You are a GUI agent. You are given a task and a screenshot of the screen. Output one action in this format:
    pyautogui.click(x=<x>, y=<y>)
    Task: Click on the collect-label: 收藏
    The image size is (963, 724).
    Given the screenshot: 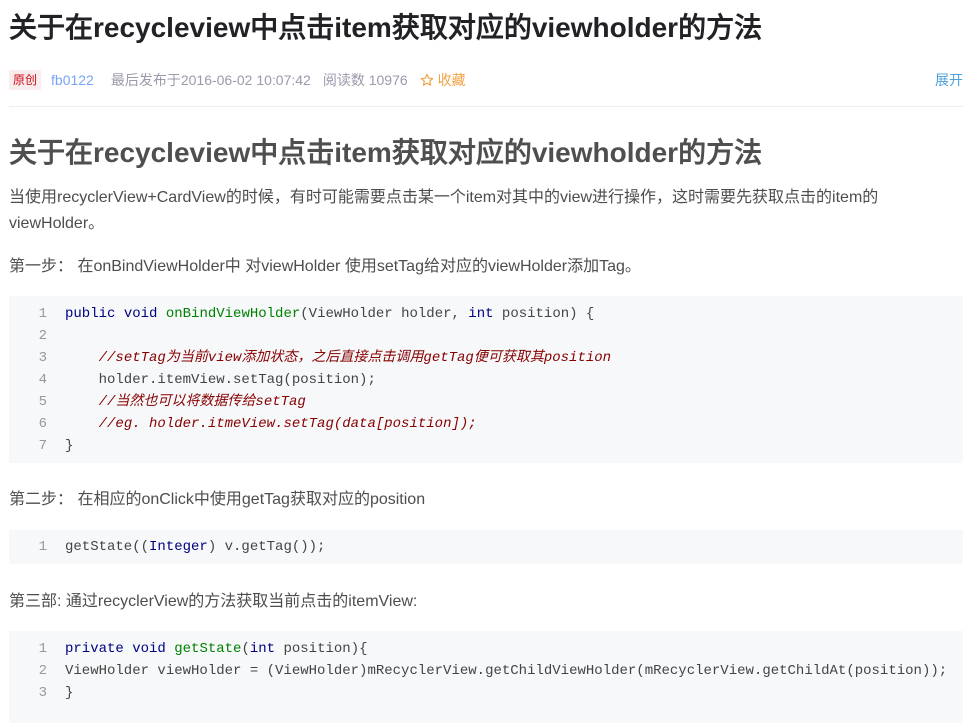 What is the action you would take?
    pyautogui.click(x=451, y=80)
    